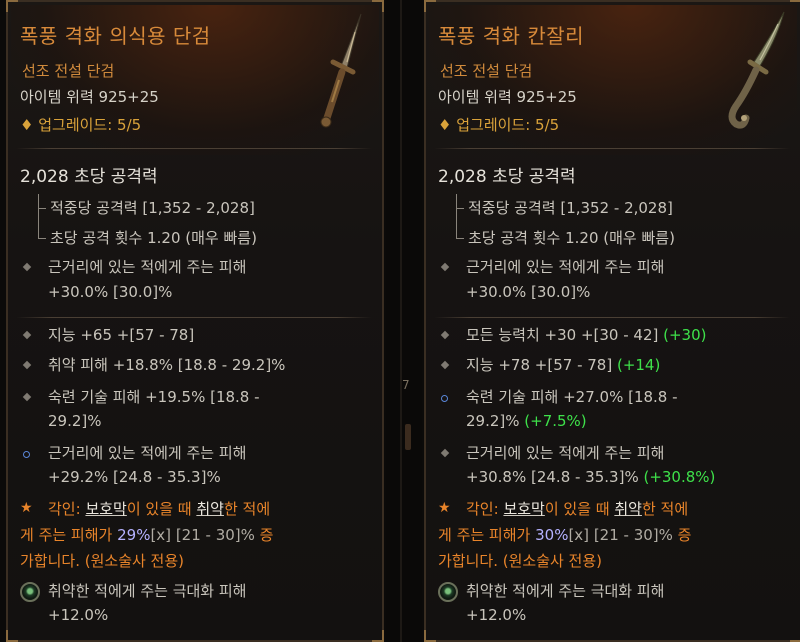 Image resolution: width=800 pixels, height=642 pixels. What do you see at coordinates (408, 437) in the screenshot?
I see `divider-ornament` at bounding box center [408, 437].